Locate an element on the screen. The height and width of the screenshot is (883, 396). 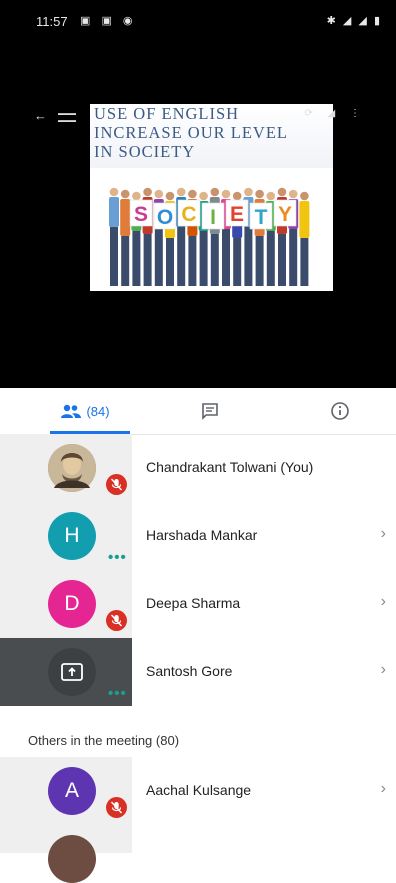
portrait-avatar-icon is located at coordinates (72, 468).